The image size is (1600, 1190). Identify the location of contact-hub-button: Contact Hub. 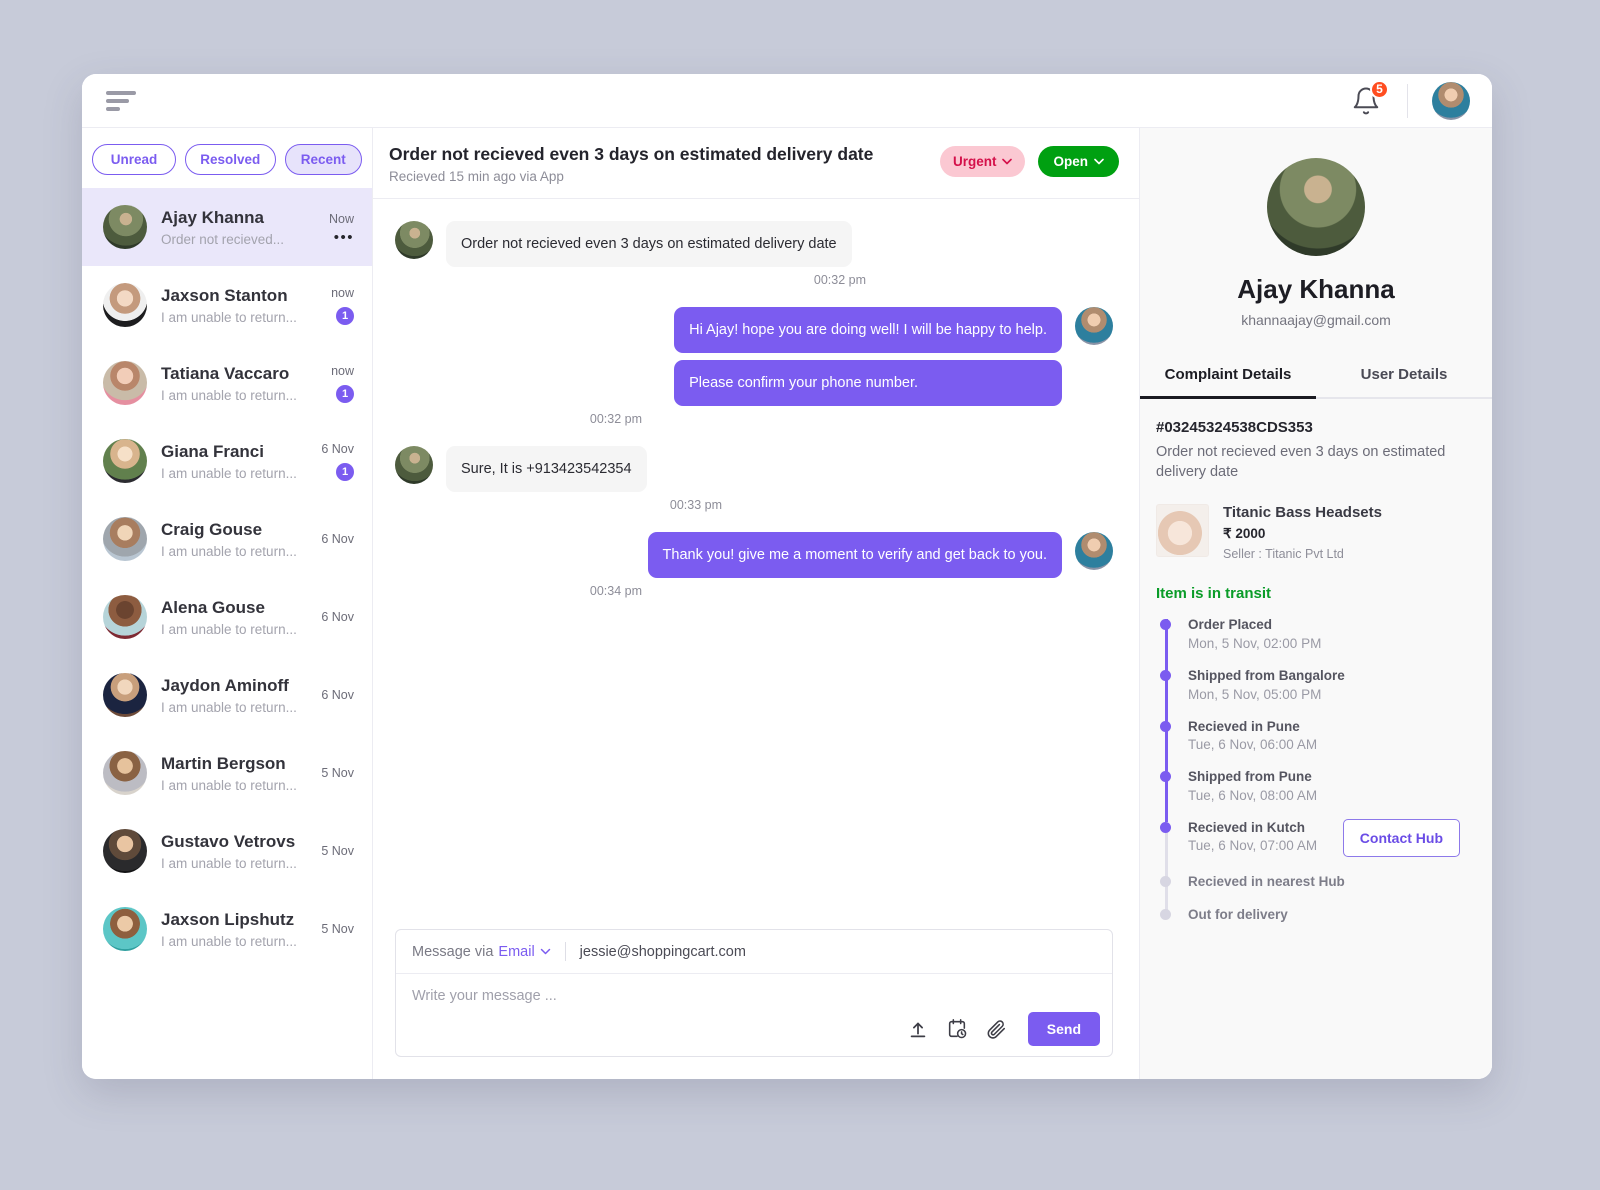
(1401, 837).